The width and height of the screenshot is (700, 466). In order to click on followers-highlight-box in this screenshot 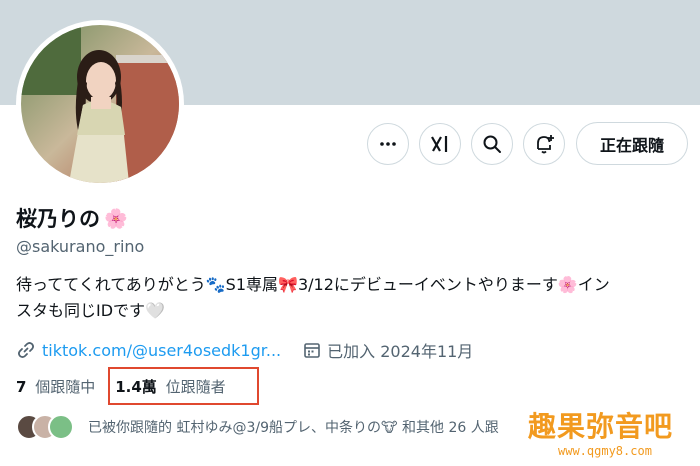, I will do `click(183, 386)`.